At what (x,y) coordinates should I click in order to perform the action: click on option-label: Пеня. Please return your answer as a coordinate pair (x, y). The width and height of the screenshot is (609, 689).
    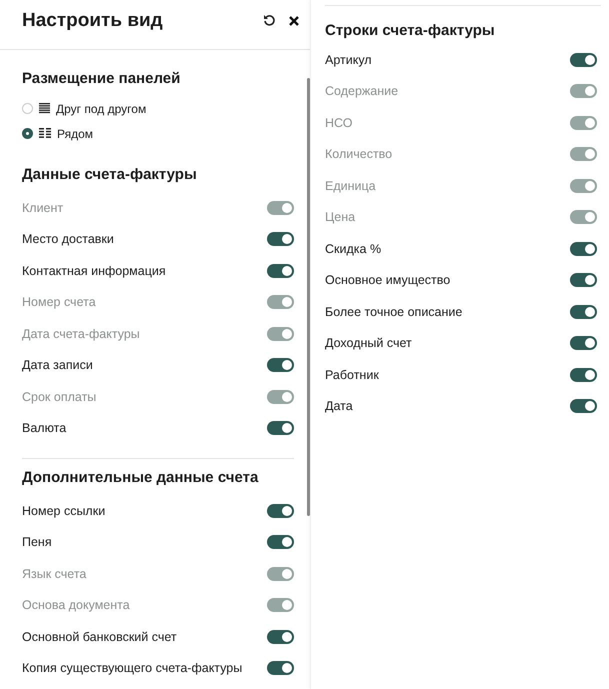
    Looking at the image, I should click on (37, 542).